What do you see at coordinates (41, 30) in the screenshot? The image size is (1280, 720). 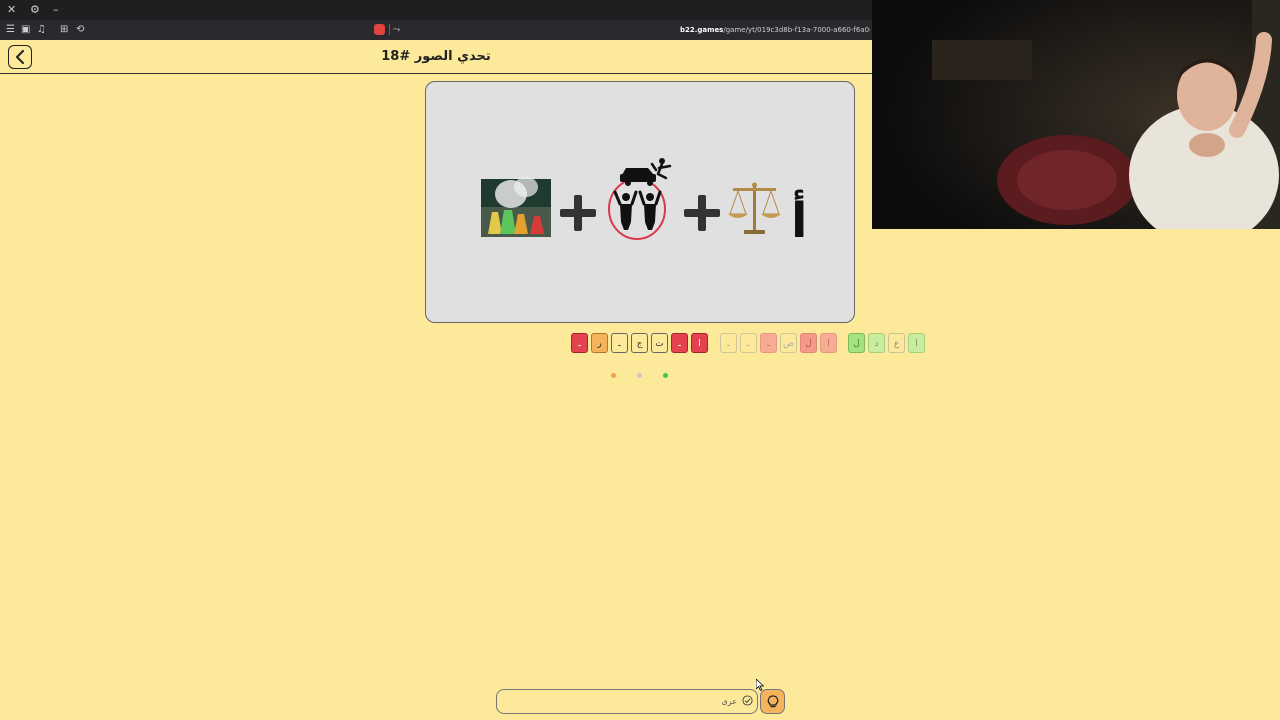 I see `music-icon: ♫` at bounding box center [41, 30].